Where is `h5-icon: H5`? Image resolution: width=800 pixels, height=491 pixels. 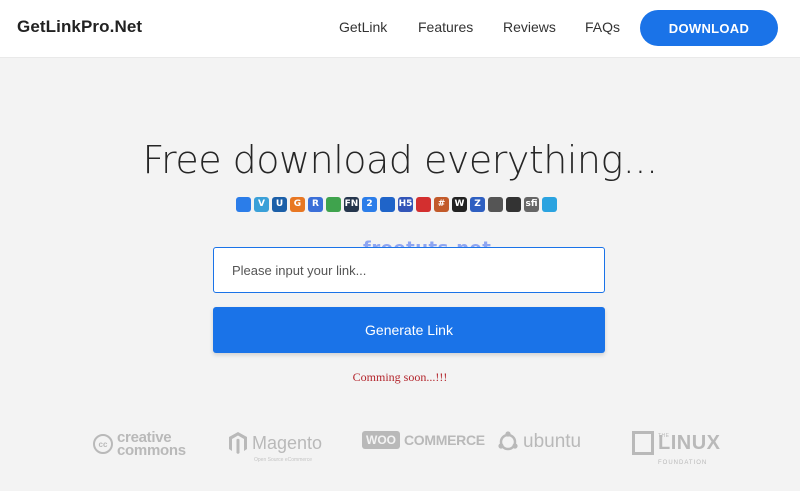 h5-icon: H5 is located at coordinates (405, 204).